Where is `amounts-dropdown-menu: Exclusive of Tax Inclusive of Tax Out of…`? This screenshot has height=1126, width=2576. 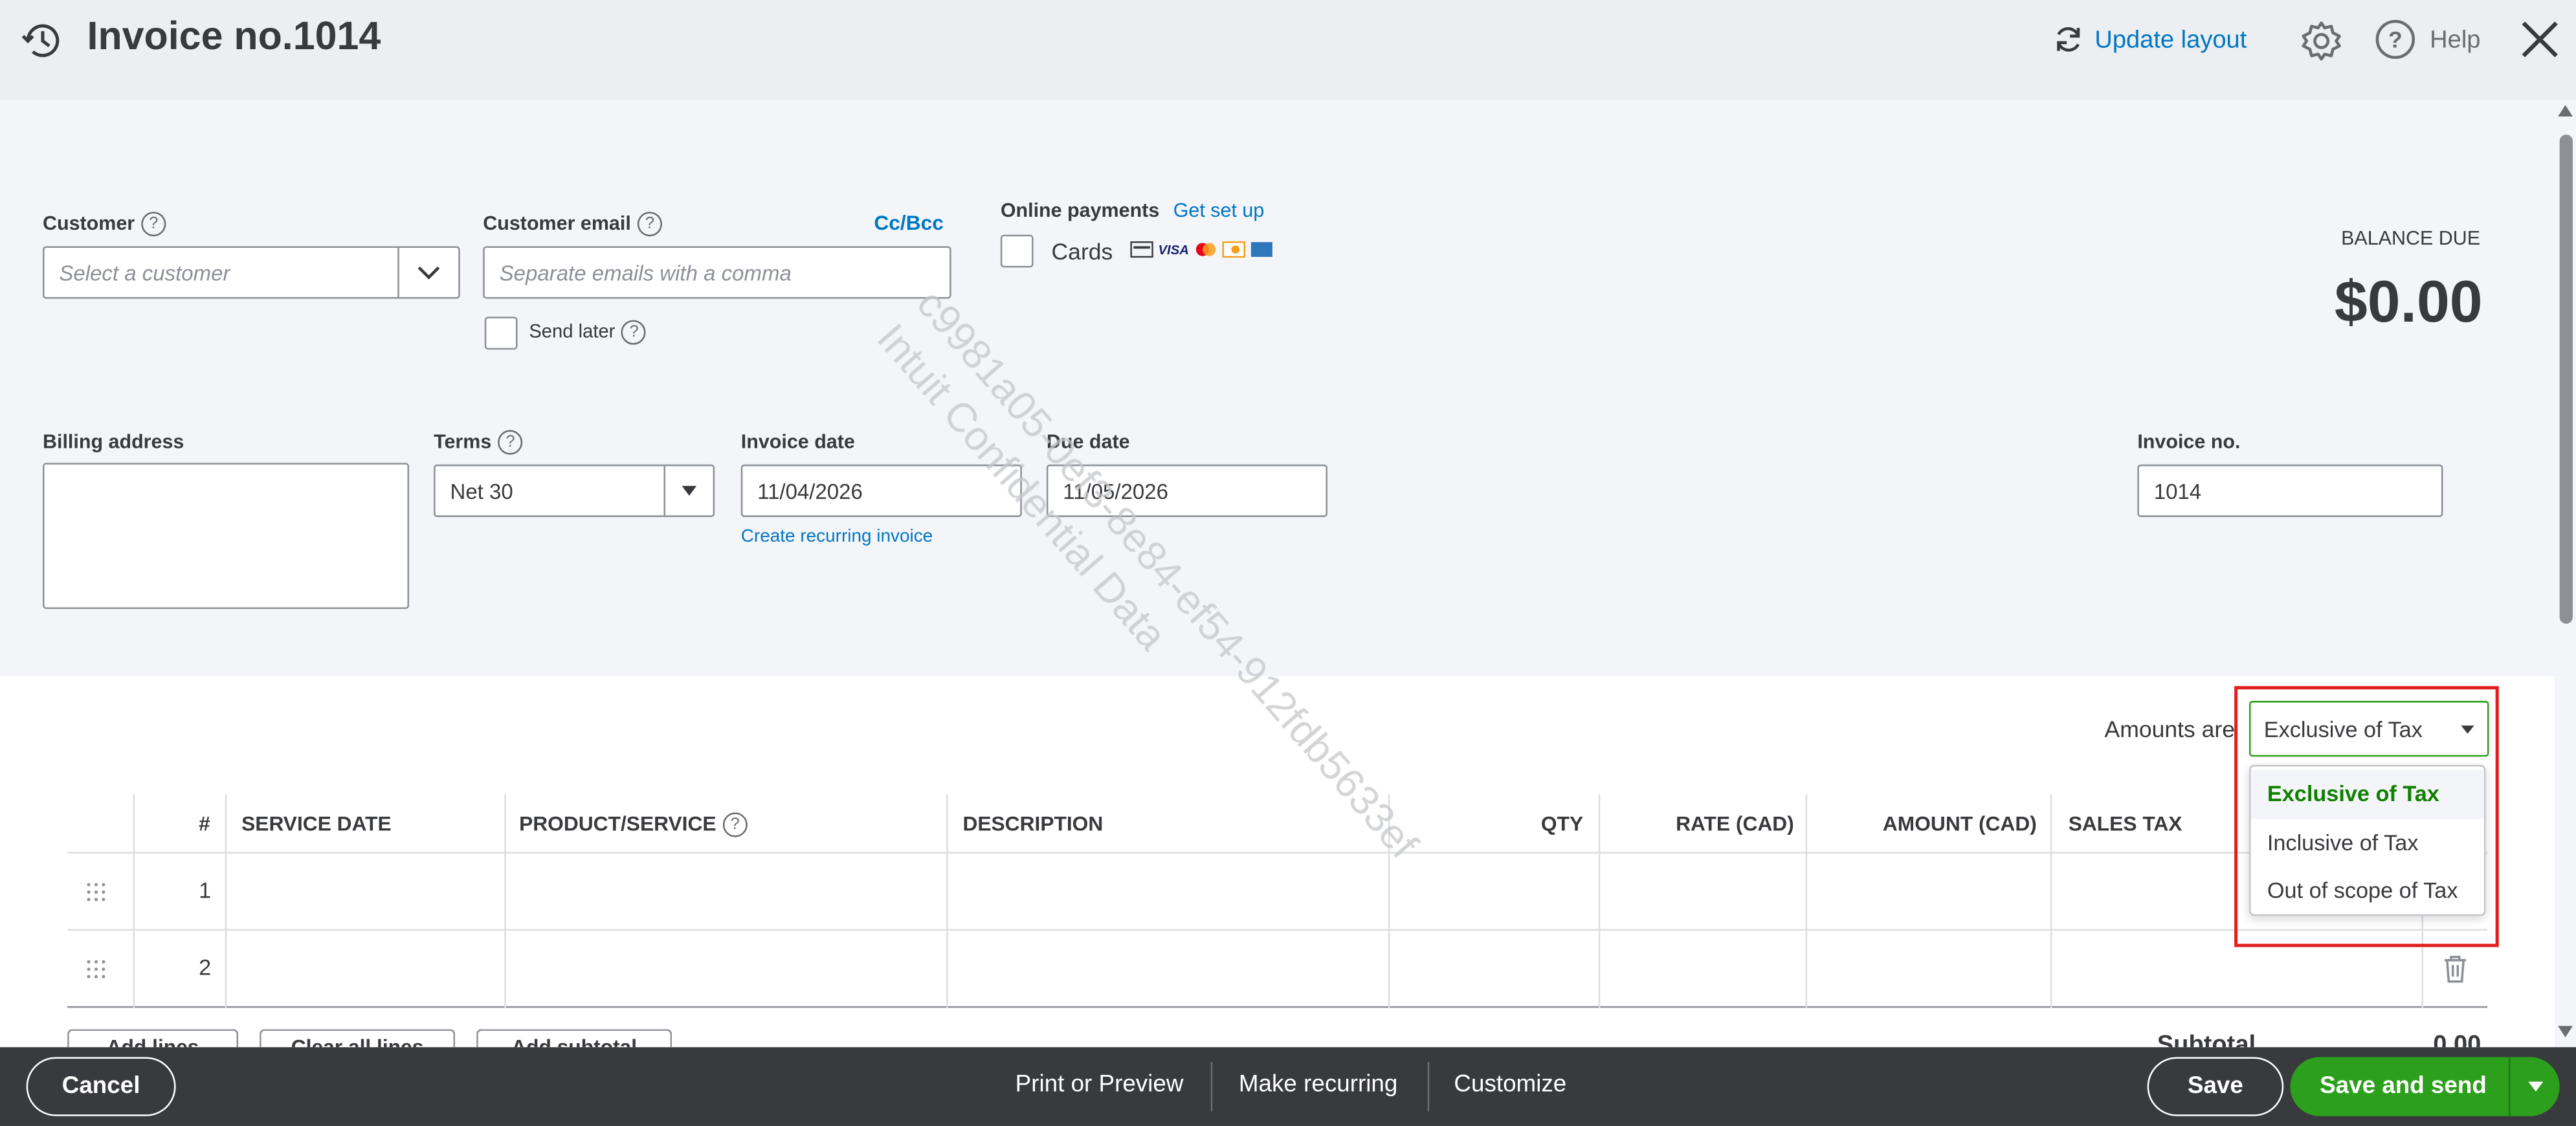 amounts-dropdown-menu: Exclusive of Tax Inclusive of Tax Out of… is located at coordinates (2367, 840).